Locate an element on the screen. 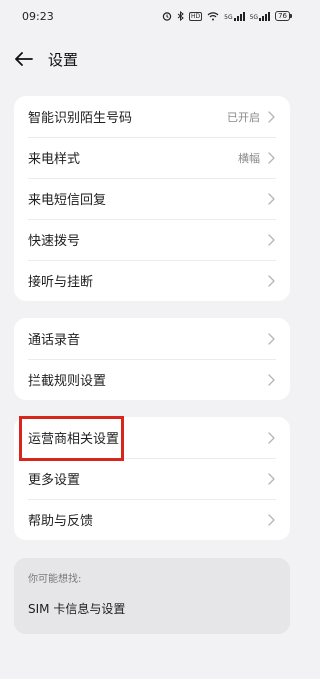 Image resolution: width=320 pixels, height=679 pixels. settings-row-group2-1: 拦截规则设置 is located at coordinates (152, 379).